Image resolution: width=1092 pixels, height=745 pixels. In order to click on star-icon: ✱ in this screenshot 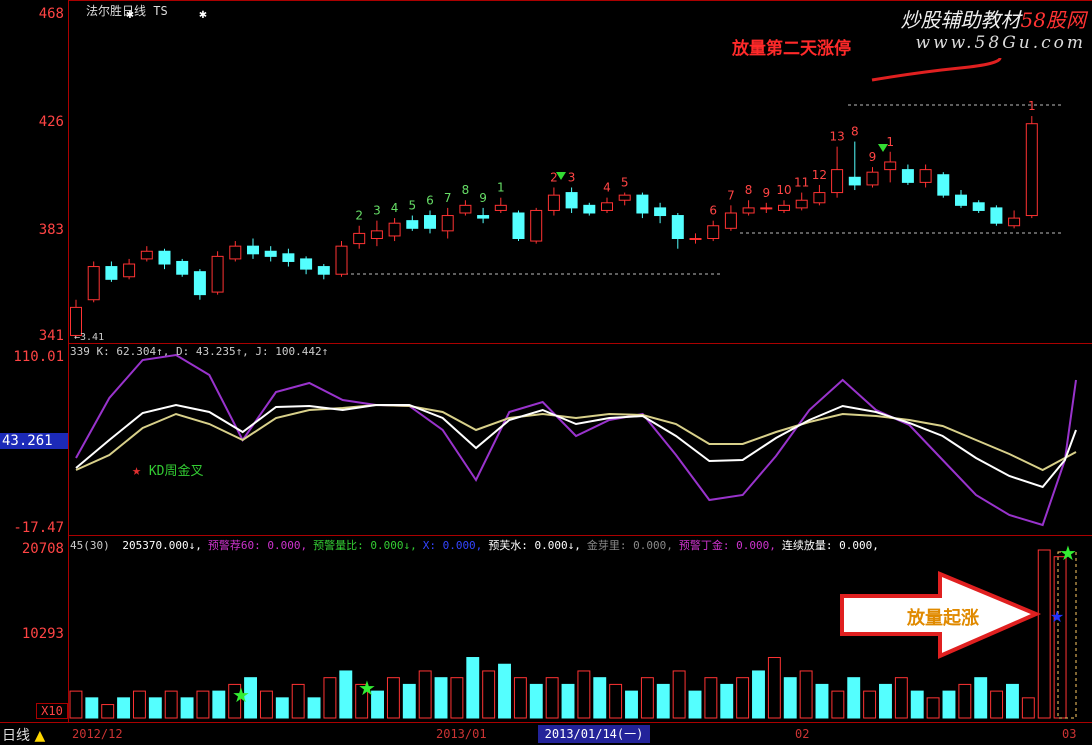, I will do `click(203, 15)`.